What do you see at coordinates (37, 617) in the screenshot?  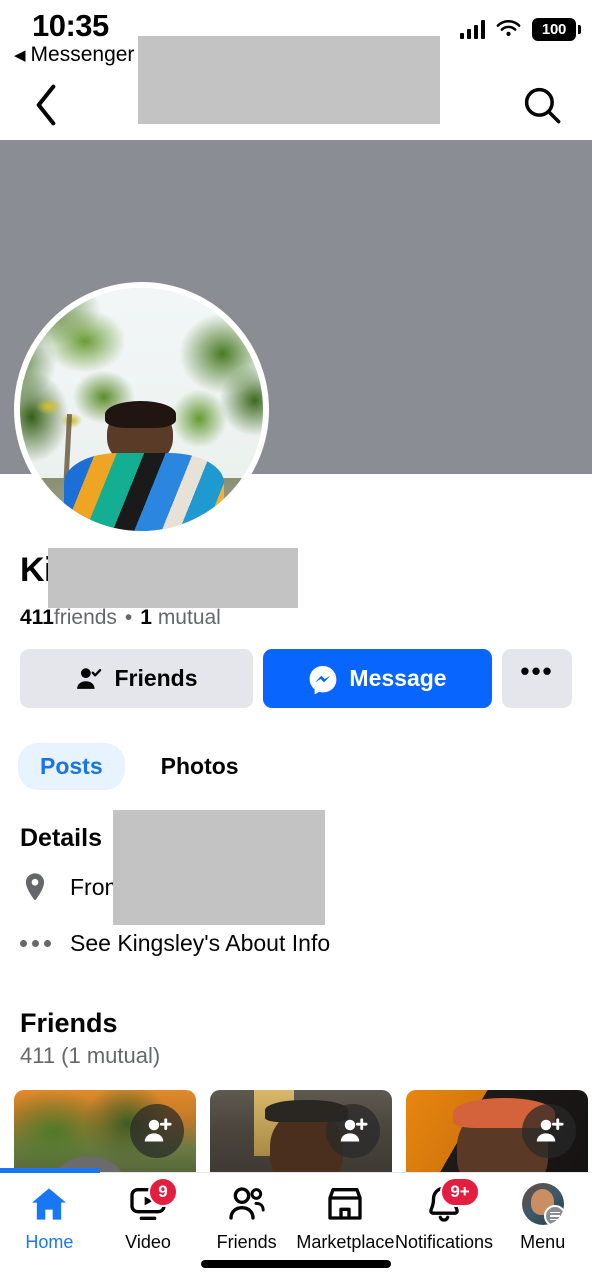 I see `friends-count: 411` at bounding box center [37, 617].